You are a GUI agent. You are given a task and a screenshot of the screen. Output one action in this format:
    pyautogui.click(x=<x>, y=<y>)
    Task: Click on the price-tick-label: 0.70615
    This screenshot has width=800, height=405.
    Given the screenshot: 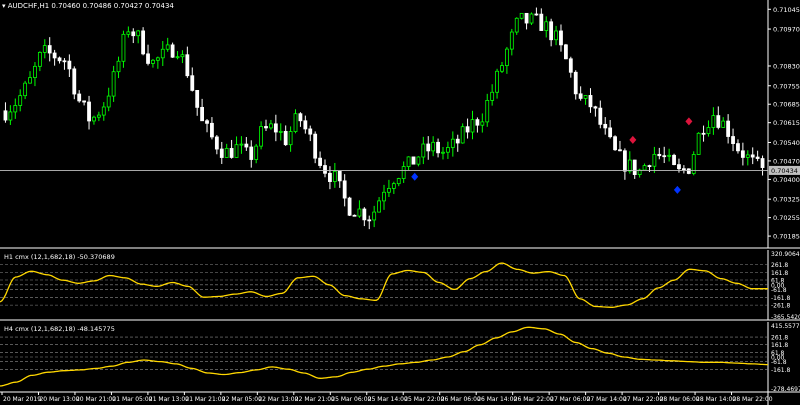 What is the action you would take?
    pyautogui.click(x=786, y=123)
    